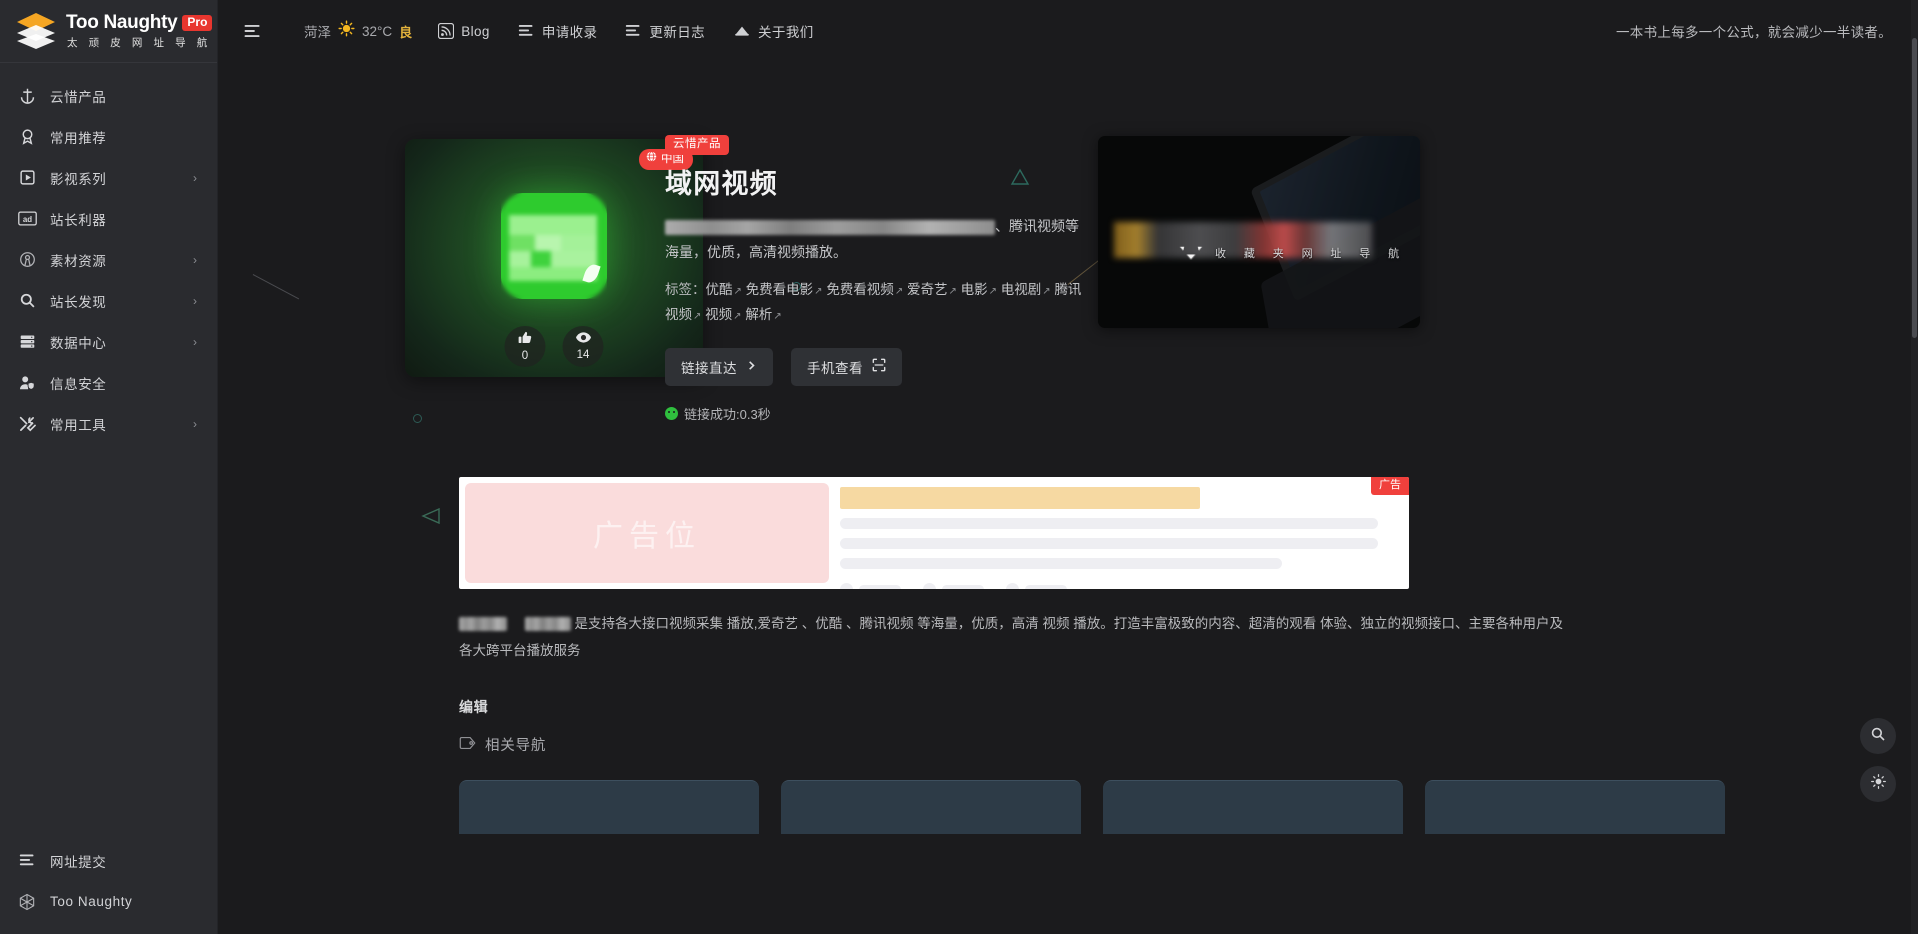 This screenshot has height=934, width=1918. What do you see at coordinates (474, 707) in the screenshot?
I see `edit-heading: 编辑` at bounding box center [474, 707].